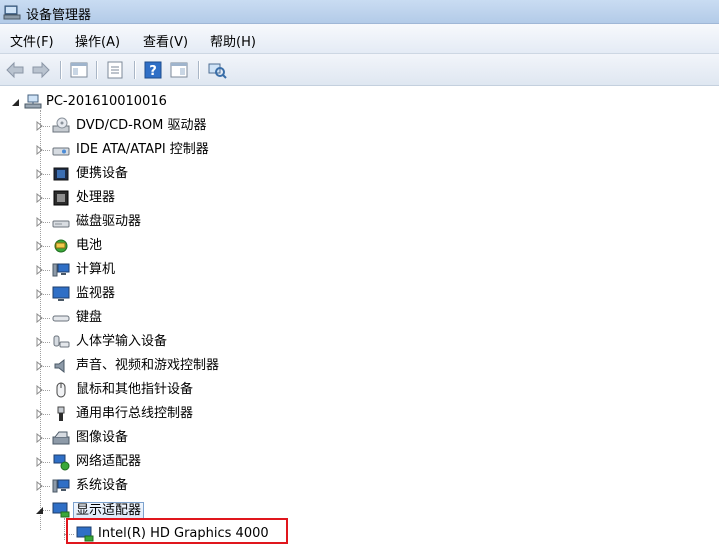  Describe the element at coordinates (200, 246) in the screenshot. I see `tree-item-battery: 电池` at that location.